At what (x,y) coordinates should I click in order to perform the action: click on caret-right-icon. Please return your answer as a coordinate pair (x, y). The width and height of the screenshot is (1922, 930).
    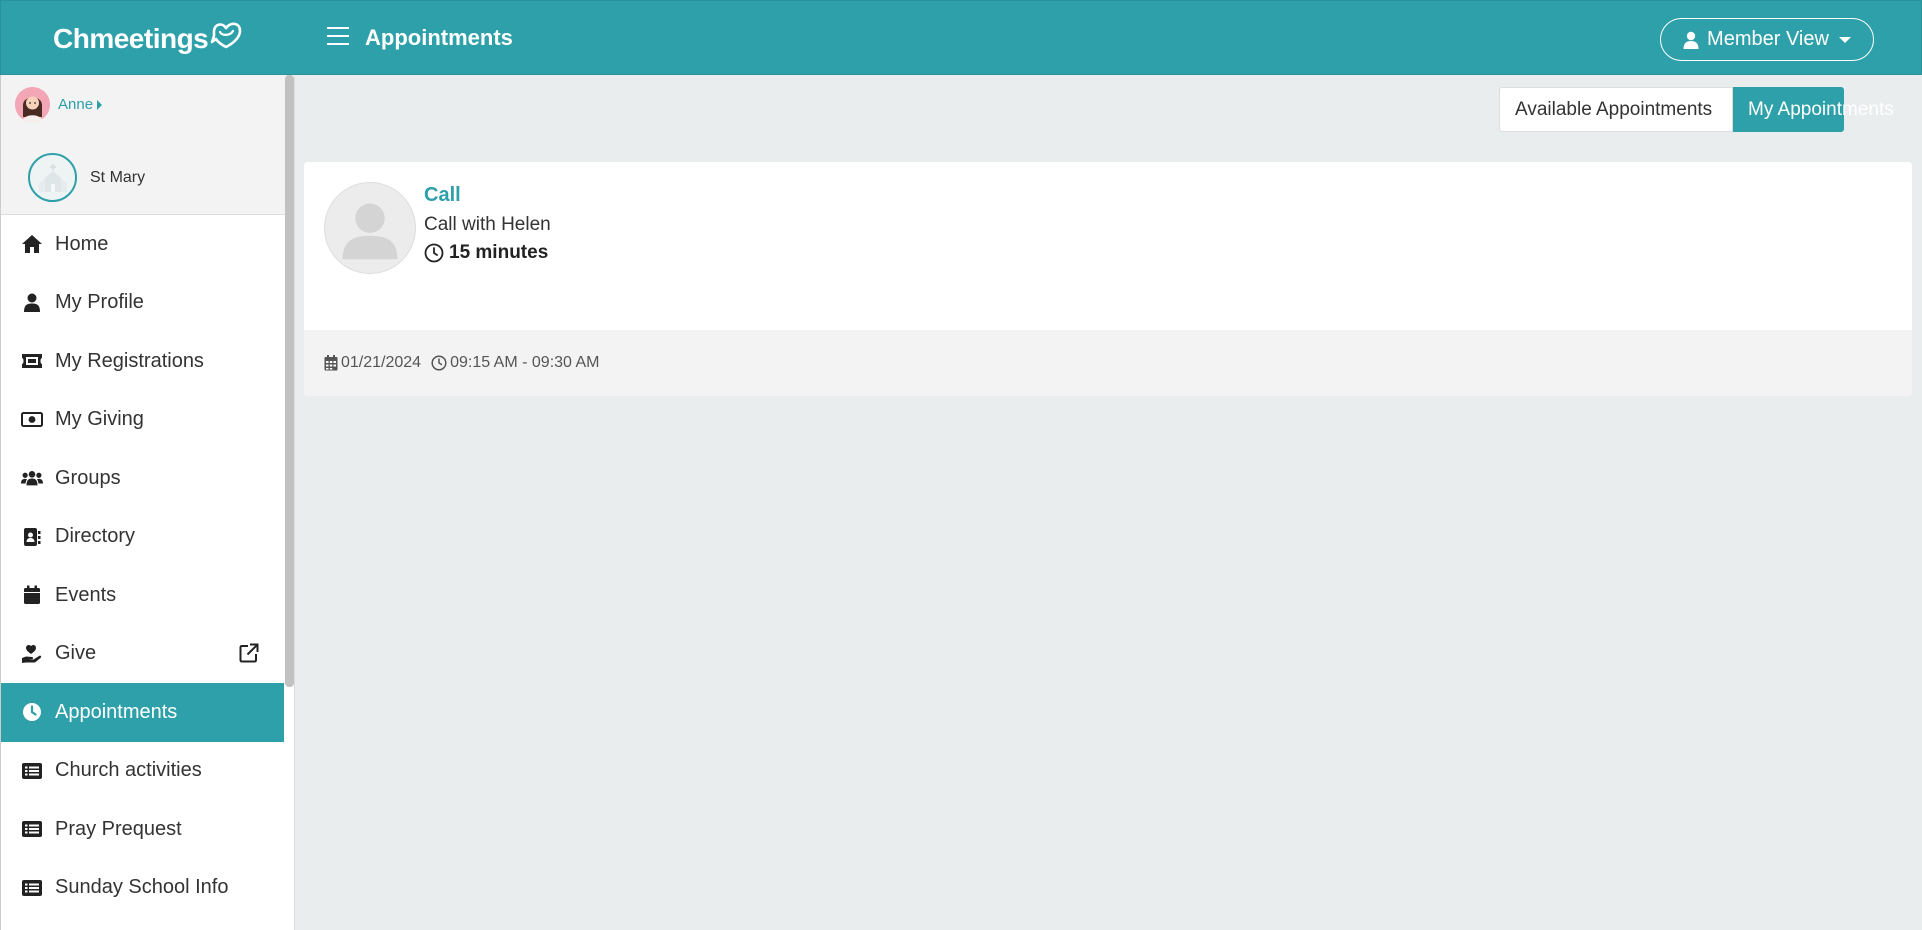
    Looking at the image, I should click on (100, 104).